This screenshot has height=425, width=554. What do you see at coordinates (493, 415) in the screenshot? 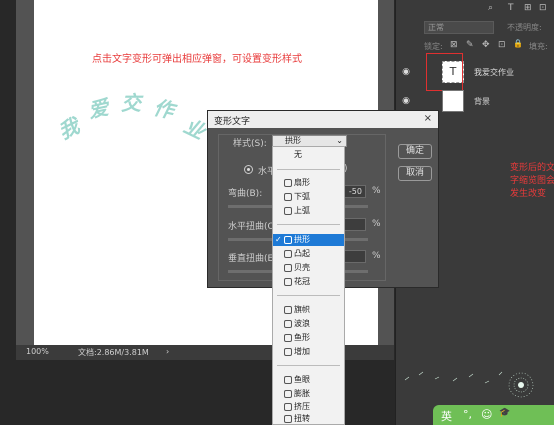
I see `ime-toolbar: 英 °, ☺ 🎓` at bounding box center [493, 415].